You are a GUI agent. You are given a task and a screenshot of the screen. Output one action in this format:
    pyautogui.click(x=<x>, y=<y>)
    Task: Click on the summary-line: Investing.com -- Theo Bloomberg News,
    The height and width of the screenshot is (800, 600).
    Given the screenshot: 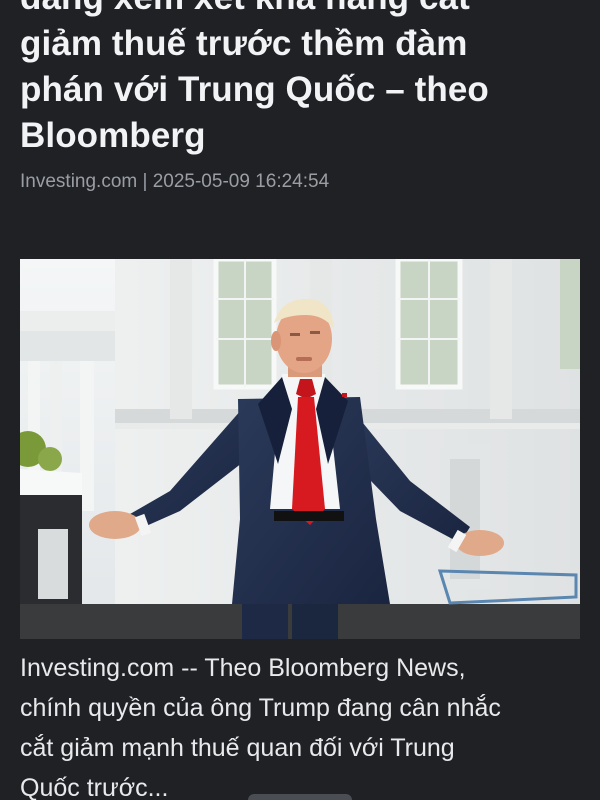 What is the action you would take?
    pyautogui.click(x=243, y=668)
    